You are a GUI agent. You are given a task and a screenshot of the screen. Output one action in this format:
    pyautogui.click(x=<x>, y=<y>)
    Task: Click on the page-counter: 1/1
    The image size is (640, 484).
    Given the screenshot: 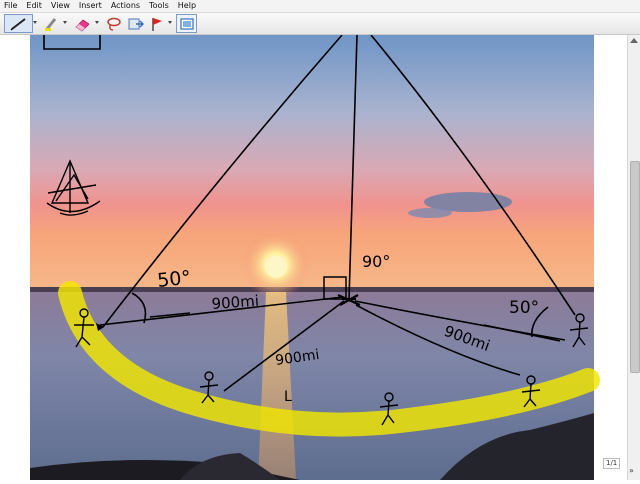 What is the action you would take?
    pyautogui.click(x=612, y=463)
    